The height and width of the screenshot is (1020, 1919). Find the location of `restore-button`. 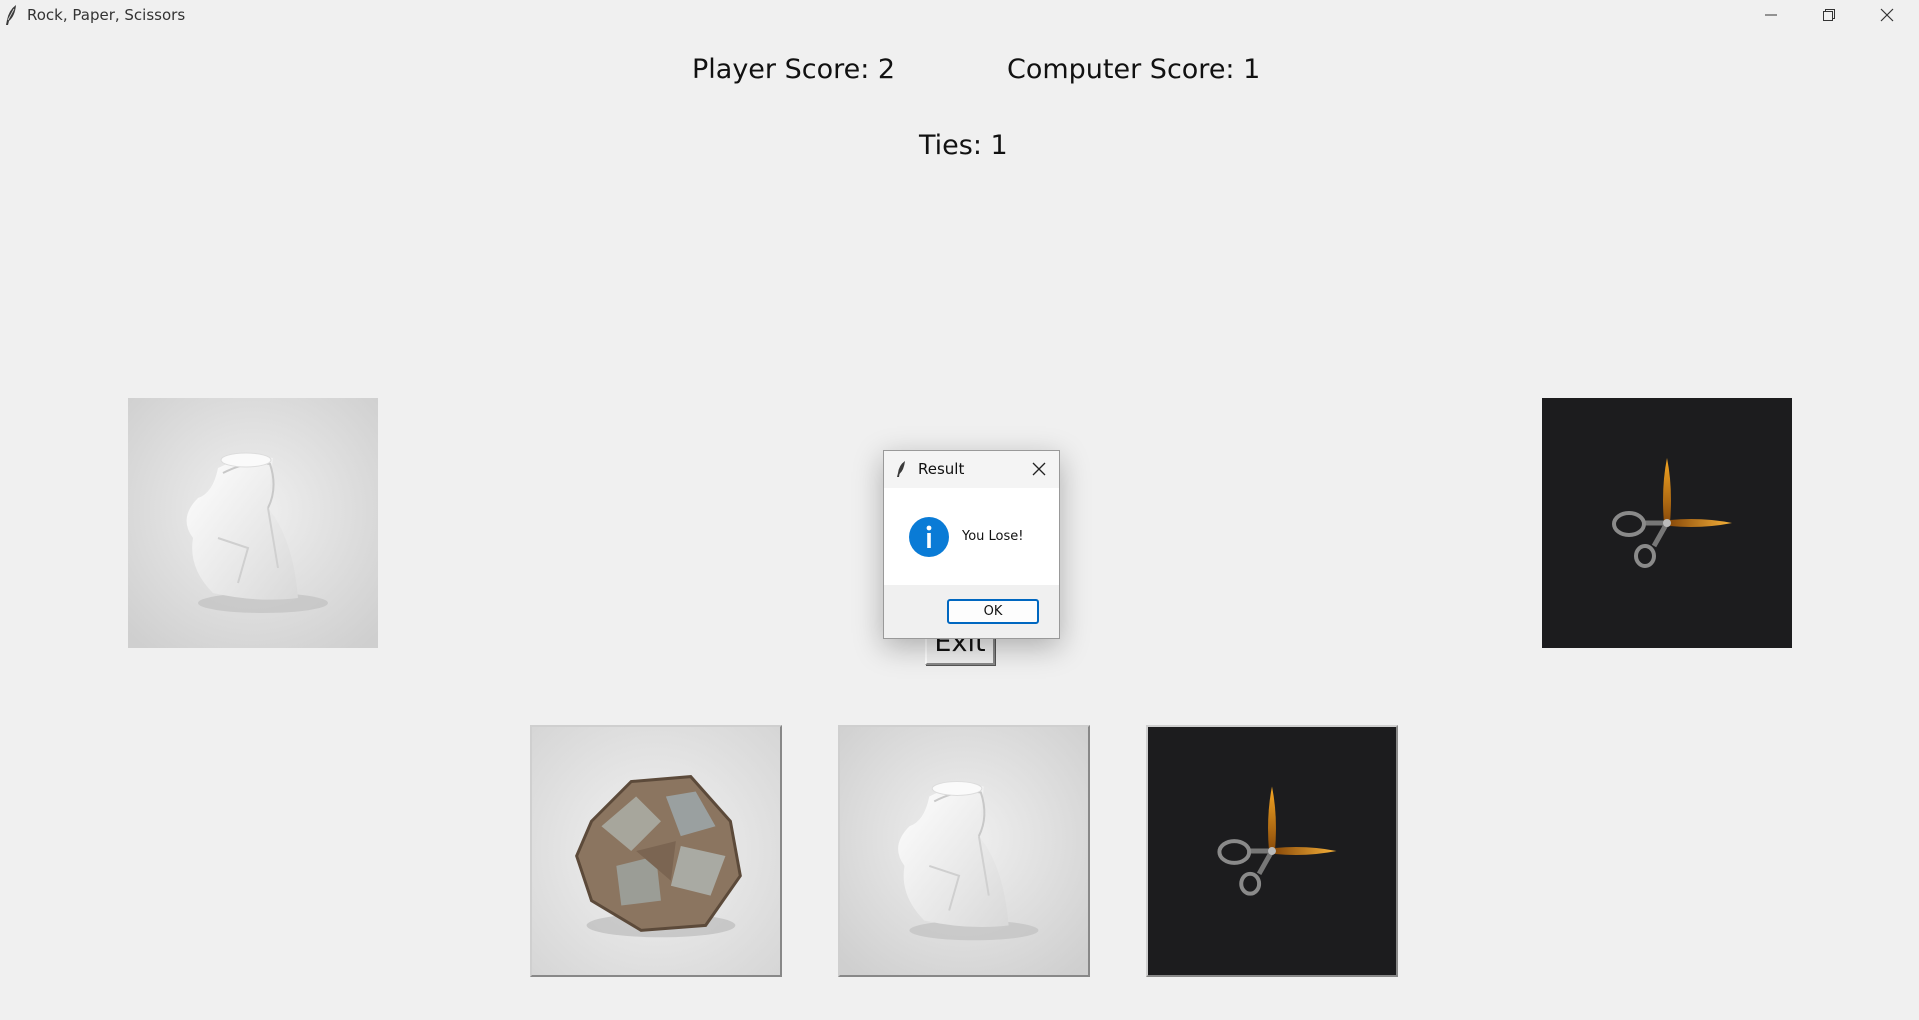

restore-button is located at coordinates (1829, 15).